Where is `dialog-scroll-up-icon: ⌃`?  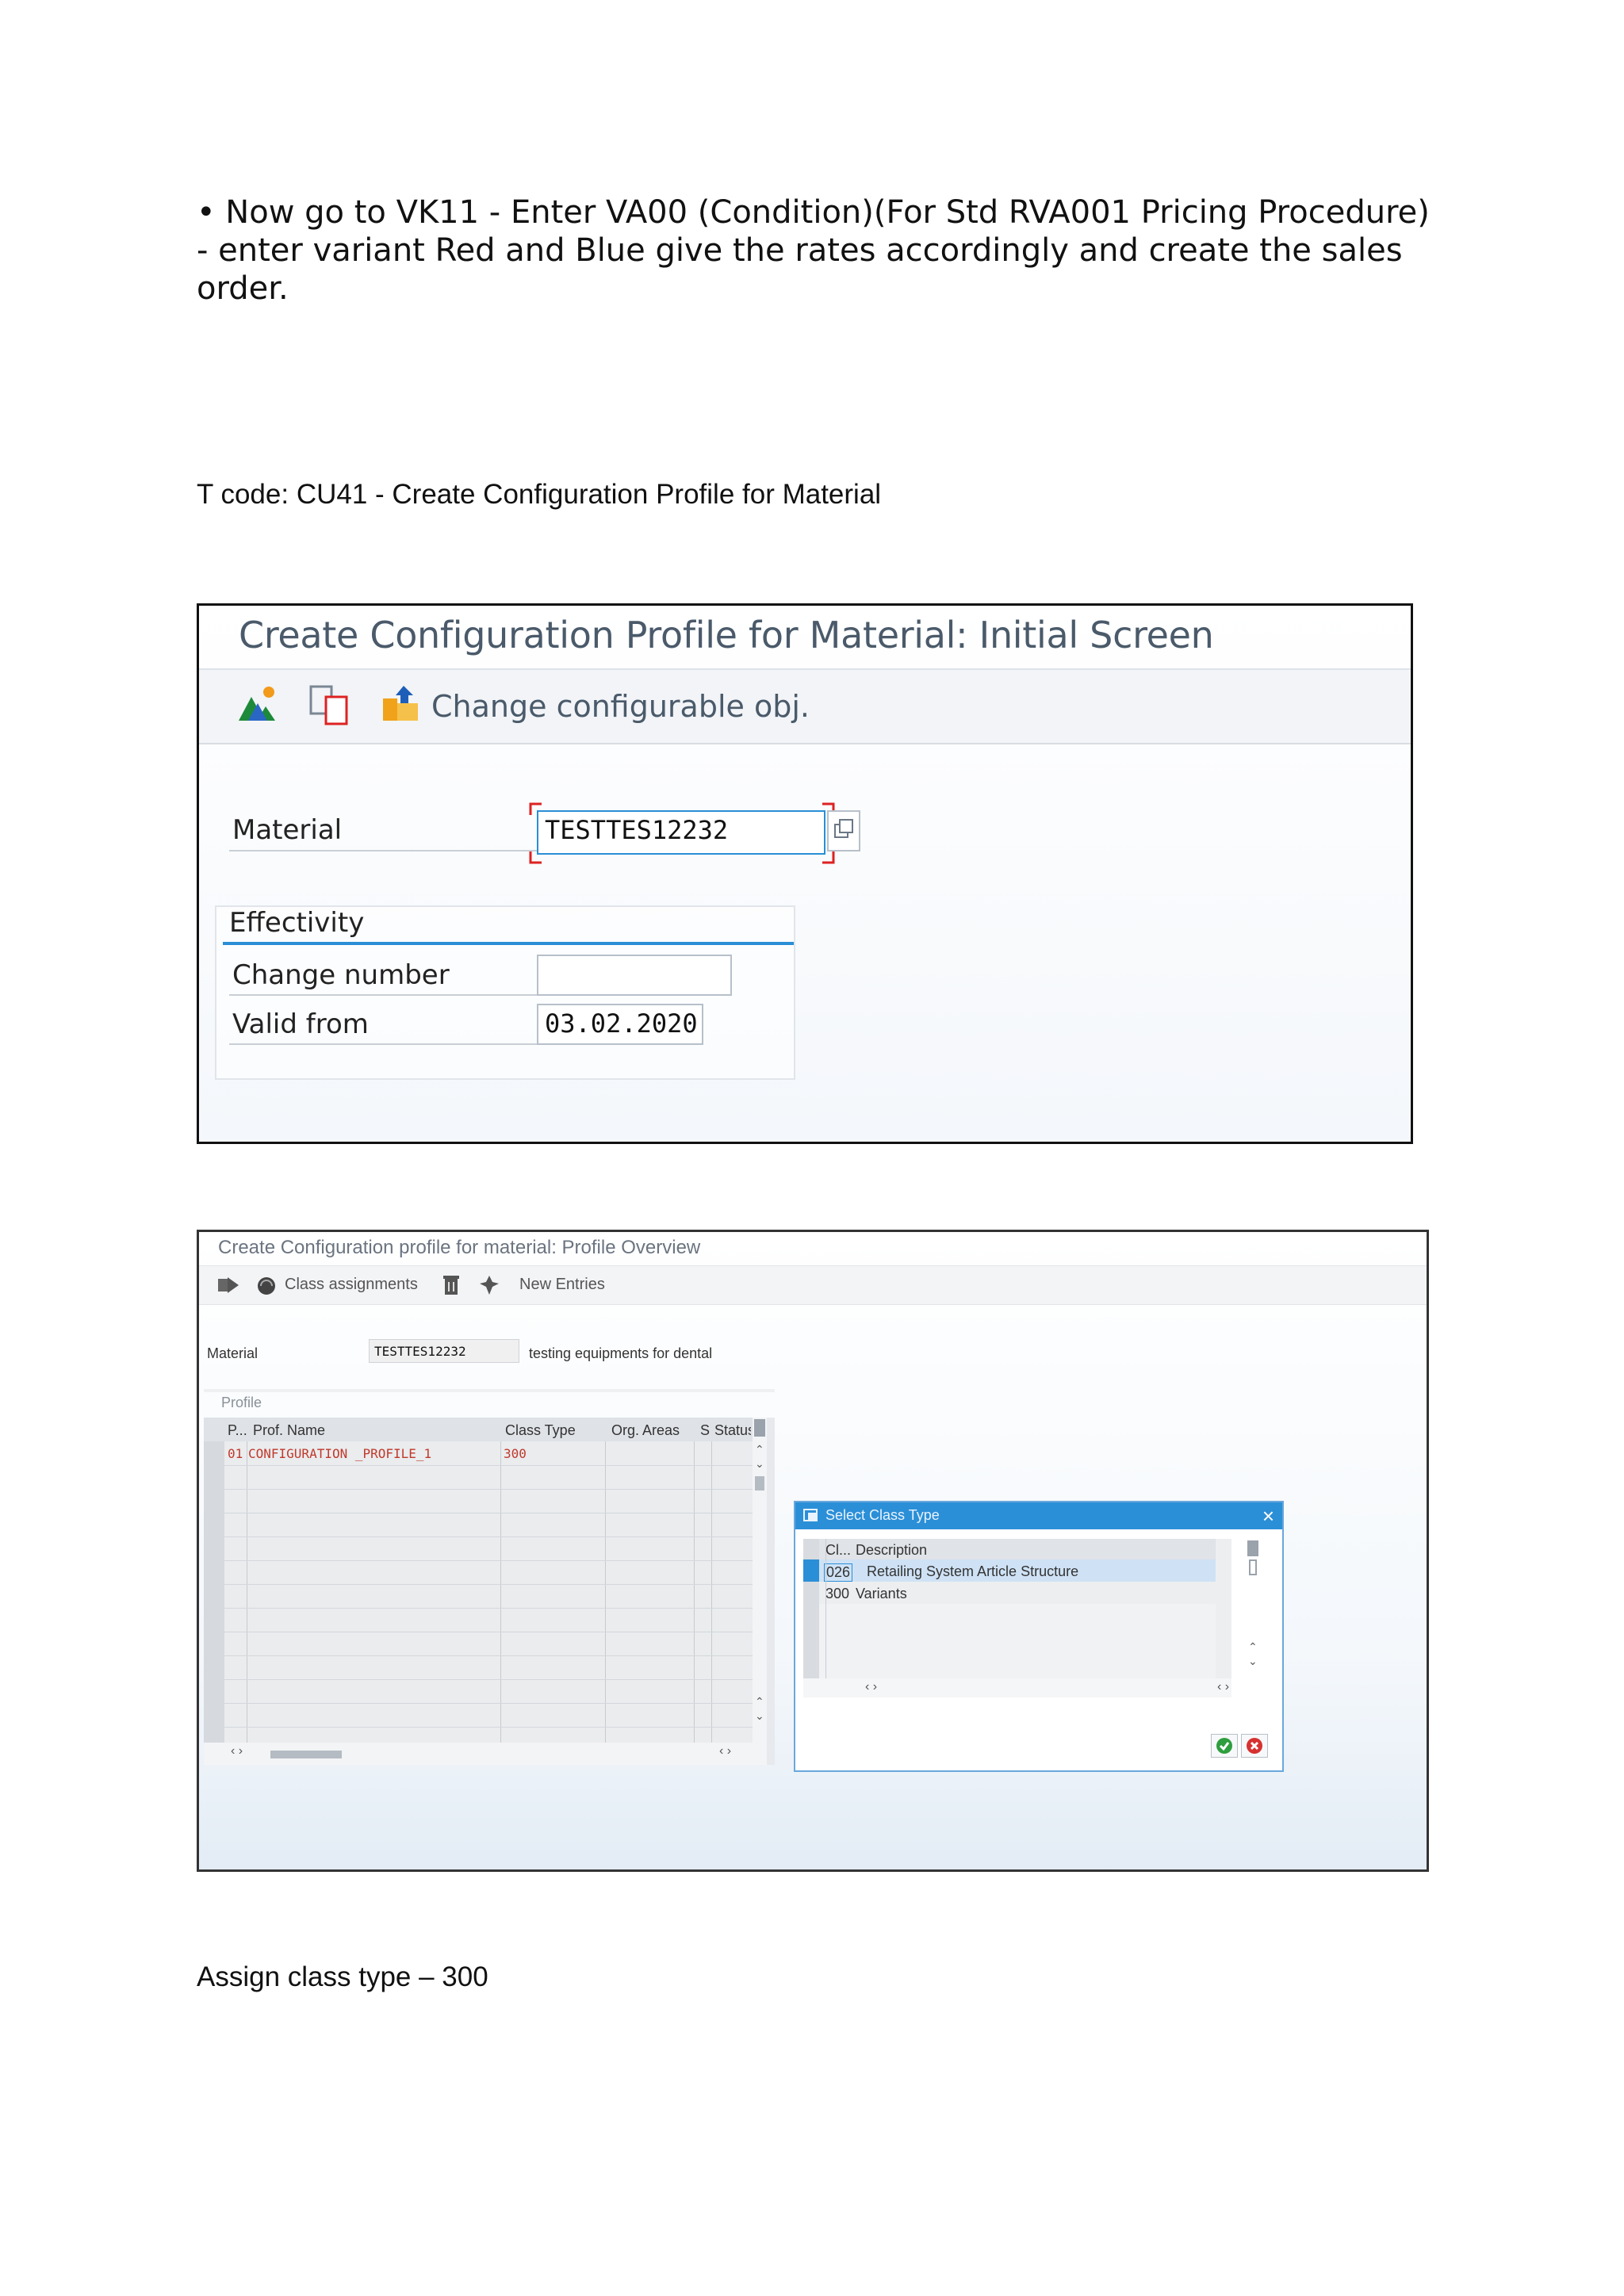 dialog-scroll-up-icon: ⌃ is located at coordinates (1253, 1647).